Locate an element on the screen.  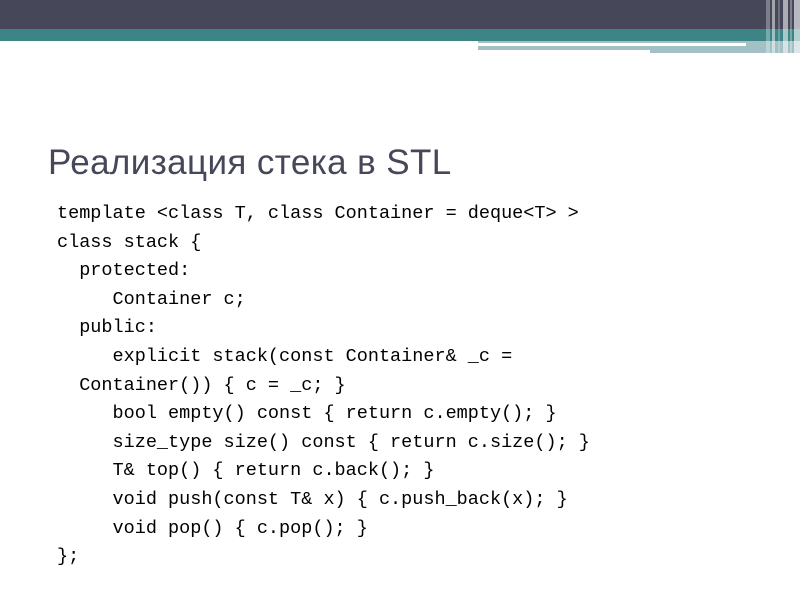
header-dark-band is located at coordinates (400, 14).